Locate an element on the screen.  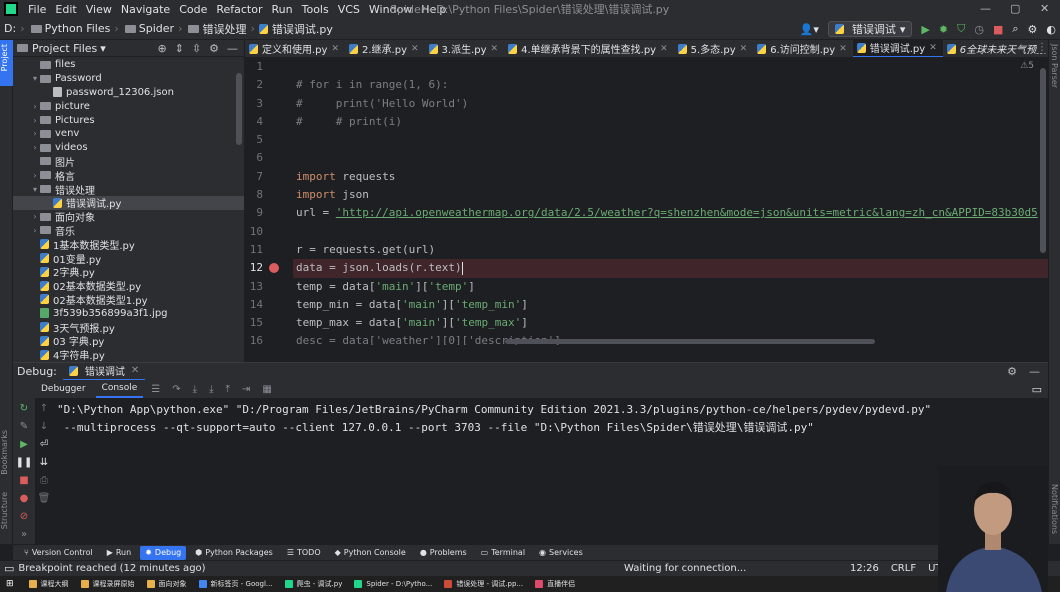
line-number: 2 is located at coordinates (269, 85).